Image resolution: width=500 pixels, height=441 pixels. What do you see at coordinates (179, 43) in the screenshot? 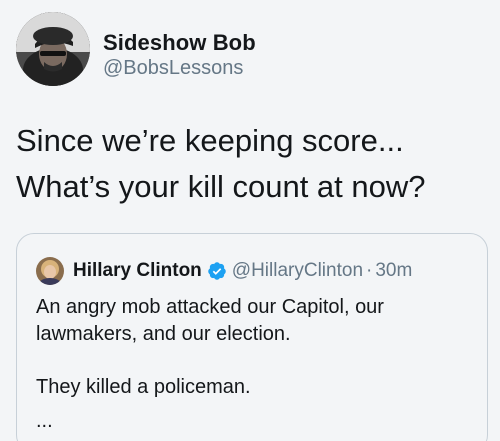
I see `author-name: Sideshow Bob` at bounding box center [179, 43].